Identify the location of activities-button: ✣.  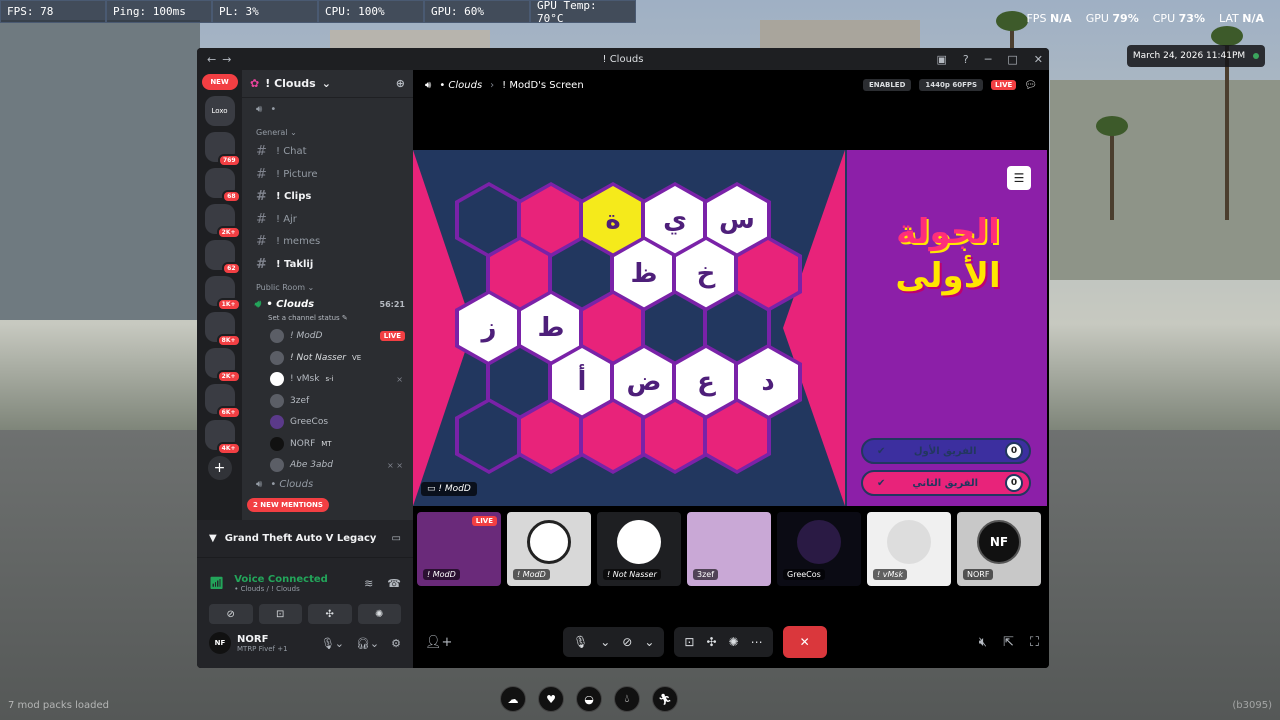
(330, 614).